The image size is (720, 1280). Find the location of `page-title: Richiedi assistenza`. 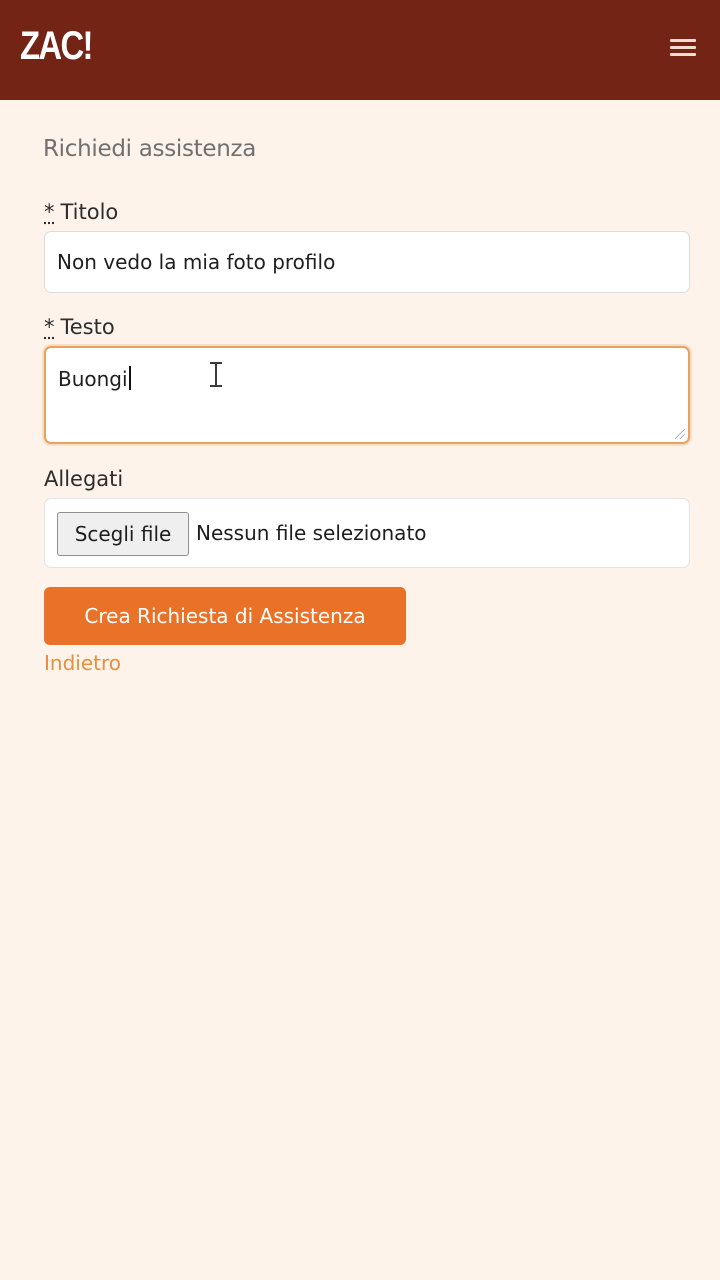

page-title: Richiedi assistenza is located at coordinates (150, 149).